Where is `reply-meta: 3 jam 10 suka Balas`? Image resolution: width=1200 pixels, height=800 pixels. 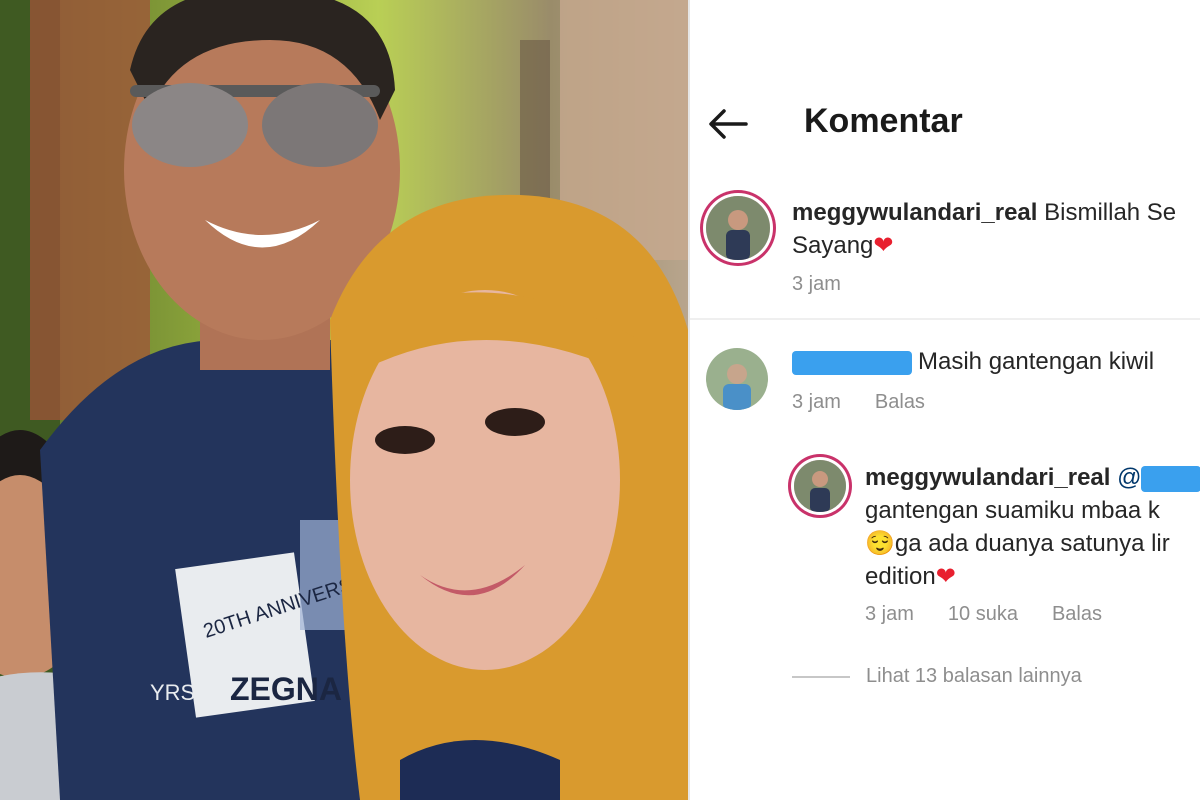
reply-meta: 3 jam 10 suka Balas is located at coordinates (1000, 614).